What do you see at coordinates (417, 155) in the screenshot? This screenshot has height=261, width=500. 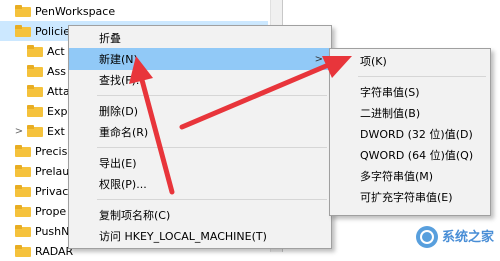 I see `menu-item-label: QWORD (64 位)值(Q)` at bounding box center [417, 155].